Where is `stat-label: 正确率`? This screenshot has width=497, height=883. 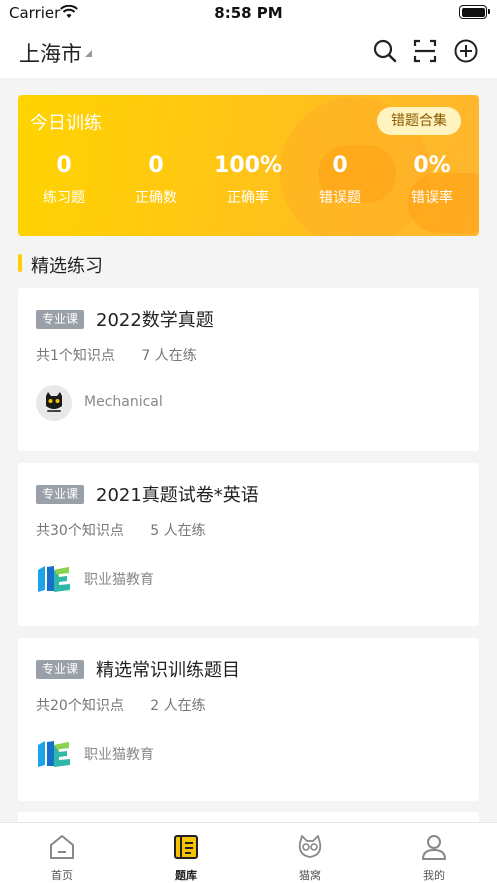 stat-label: 正确率 is located at coordinates (248, 198).